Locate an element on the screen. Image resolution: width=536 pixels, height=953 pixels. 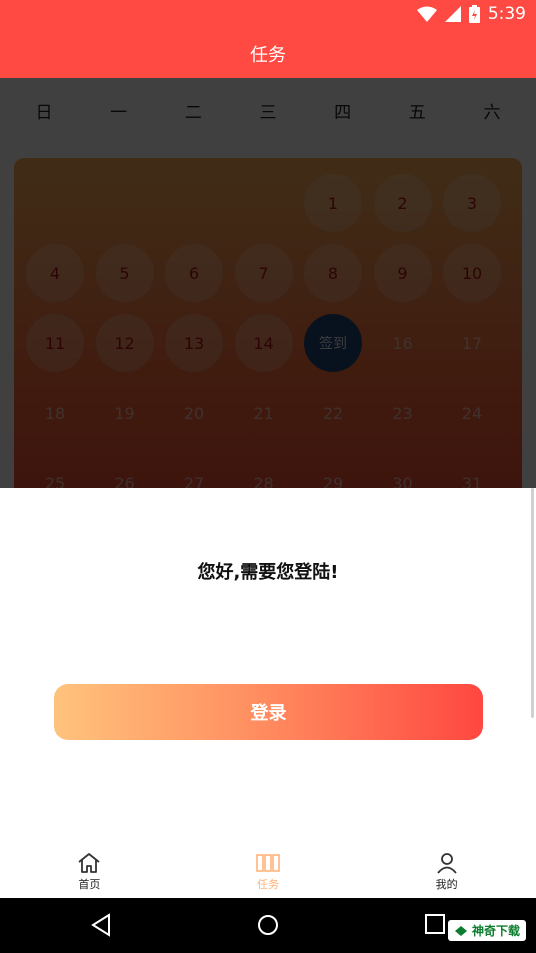
app-header: 任务 is located at coordinates (268, 54).